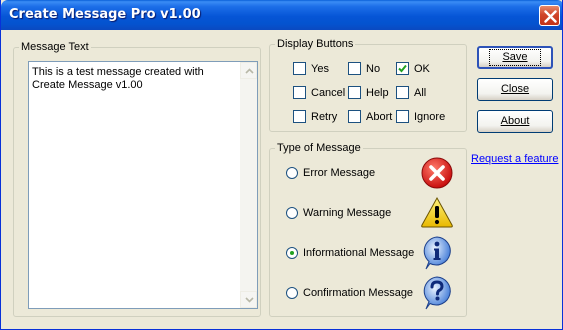  I want to click on retry-label: Retry, so click(324, 116).